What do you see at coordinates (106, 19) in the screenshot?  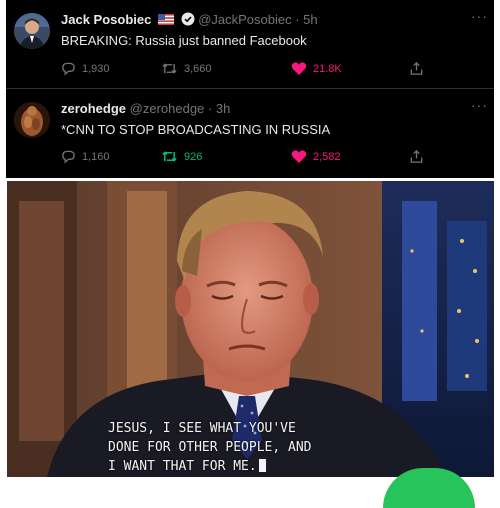 I see `author-name: Jack Posobiec` at bounding box center [106, 19].